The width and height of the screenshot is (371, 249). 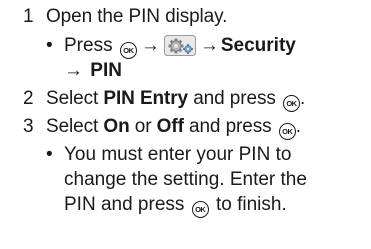 I want to click on menu-item-pin: PIN, so click(x=106, y=70).